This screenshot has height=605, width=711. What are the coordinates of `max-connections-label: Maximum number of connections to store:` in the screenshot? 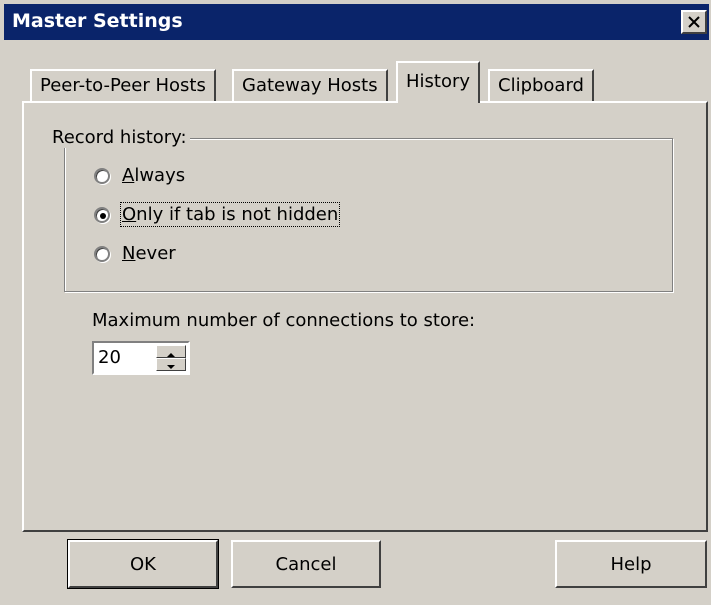 It's located at (284, 320).